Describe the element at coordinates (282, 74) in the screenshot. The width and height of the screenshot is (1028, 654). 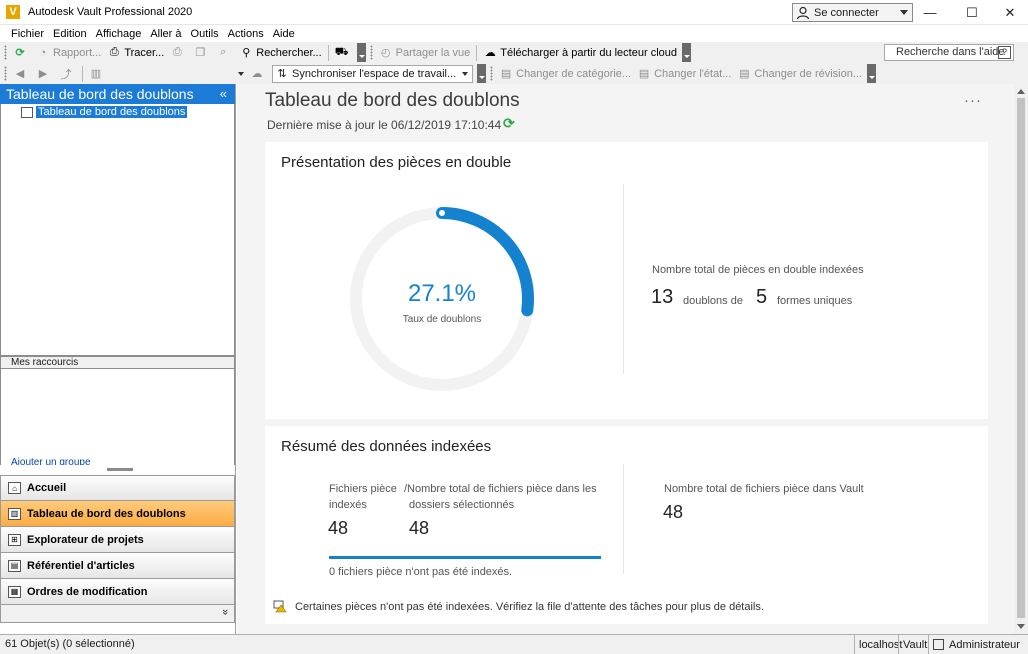
I see `sync-icon: ⇅` at that location.